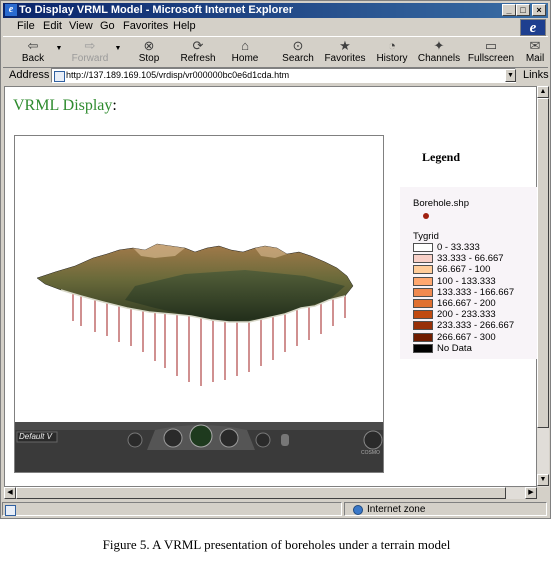  I want to click on legend-class-label: 66.667 - 100, so click(464, 270).